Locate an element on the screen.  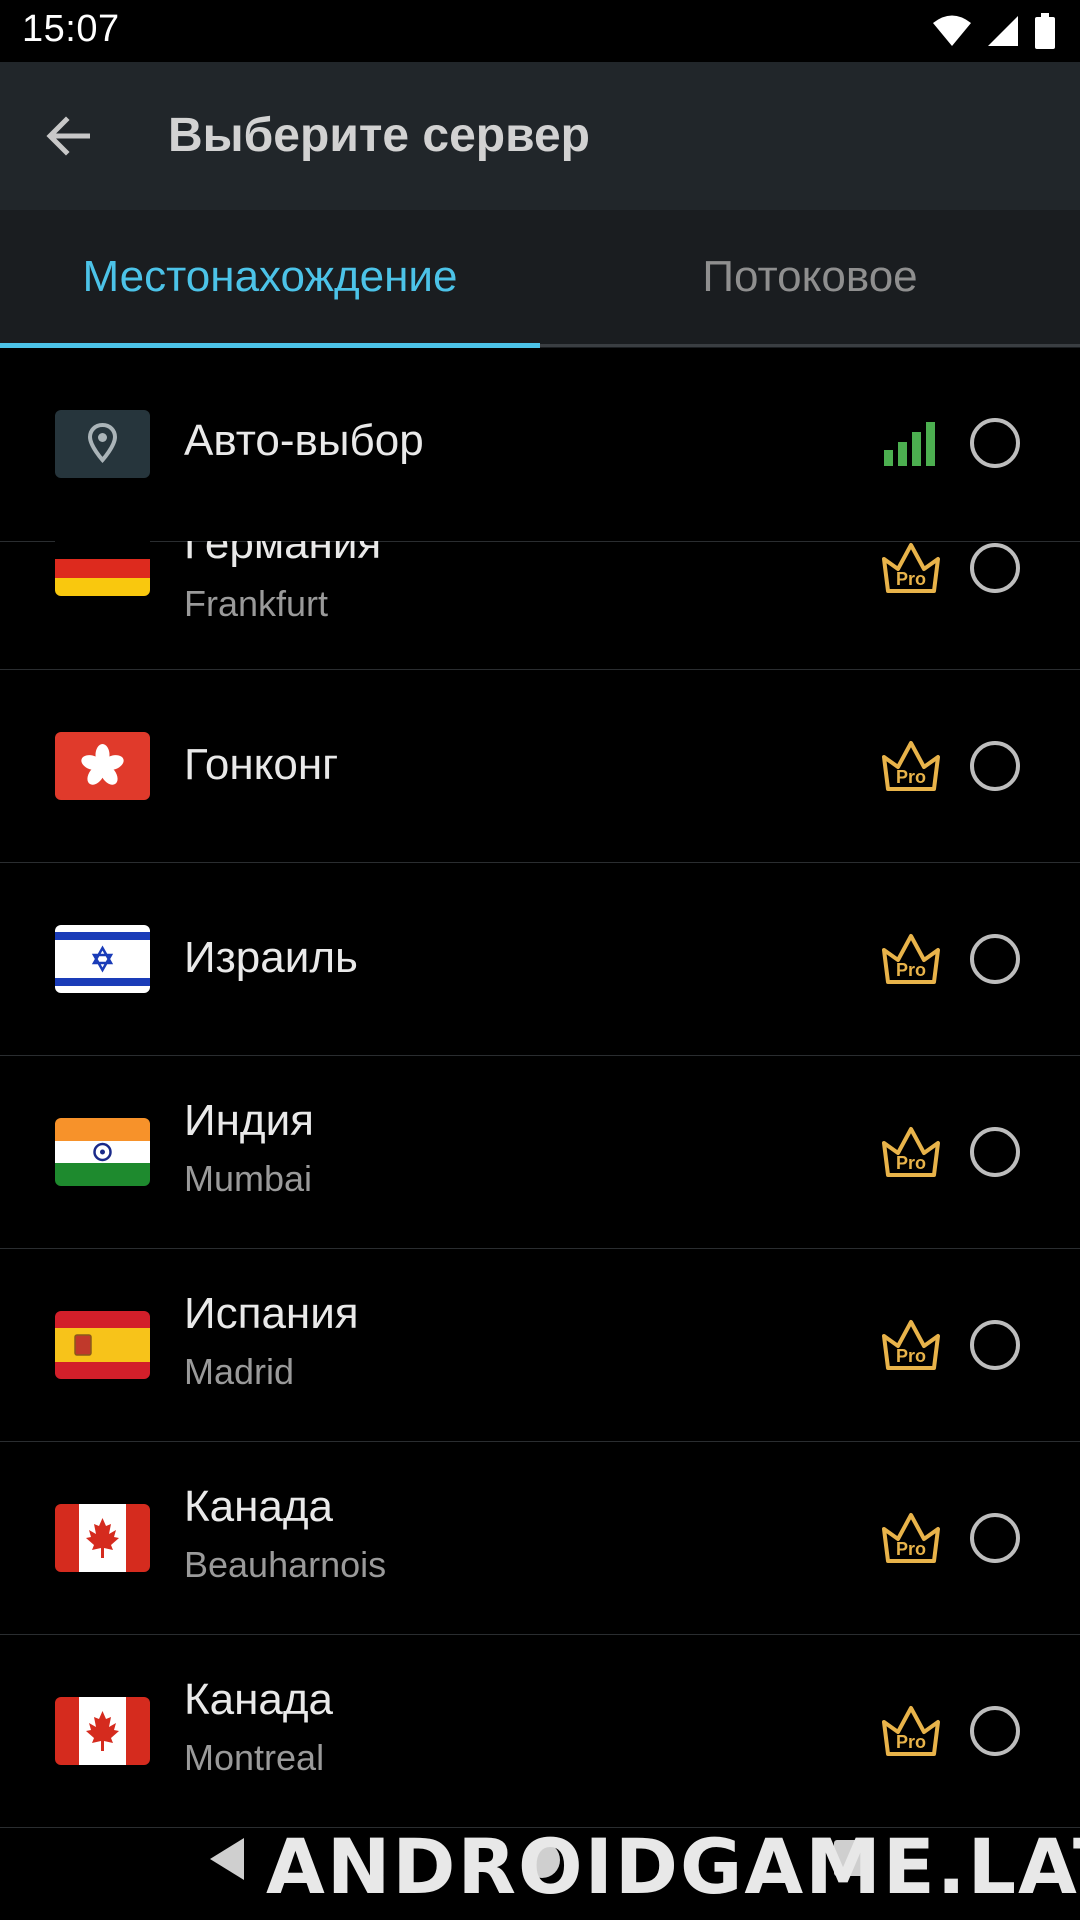
server-city: Mumbai is located at coordinates (248, 1178).